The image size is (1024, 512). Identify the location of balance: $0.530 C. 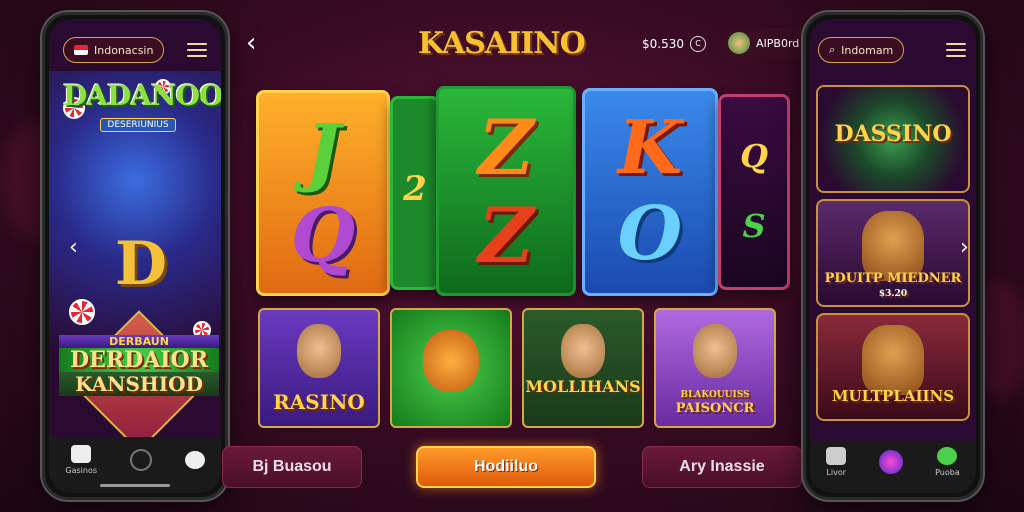
(674, 44).